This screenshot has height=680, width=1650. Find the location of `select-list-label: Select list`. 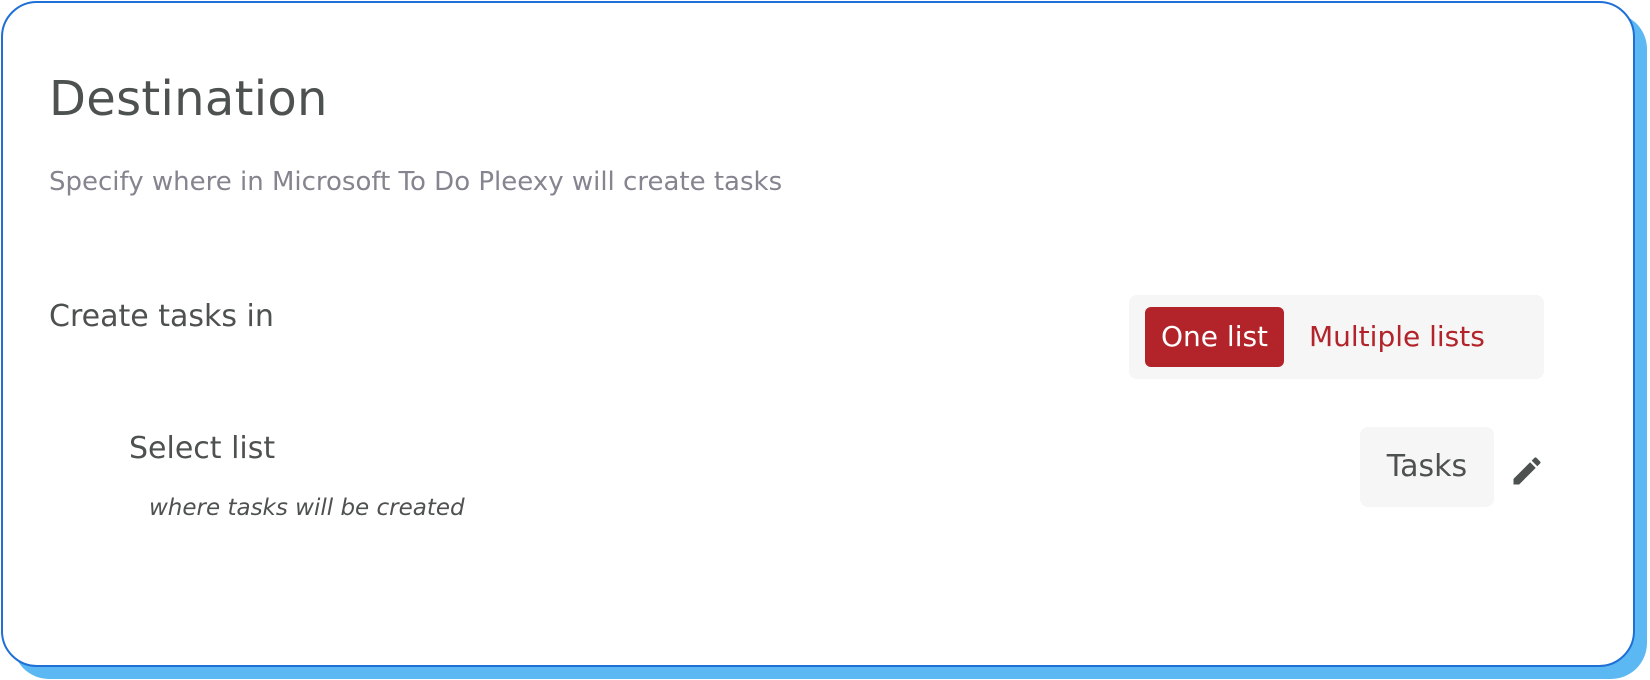

select-list-label: Select list is located at coordinates (202, 448).